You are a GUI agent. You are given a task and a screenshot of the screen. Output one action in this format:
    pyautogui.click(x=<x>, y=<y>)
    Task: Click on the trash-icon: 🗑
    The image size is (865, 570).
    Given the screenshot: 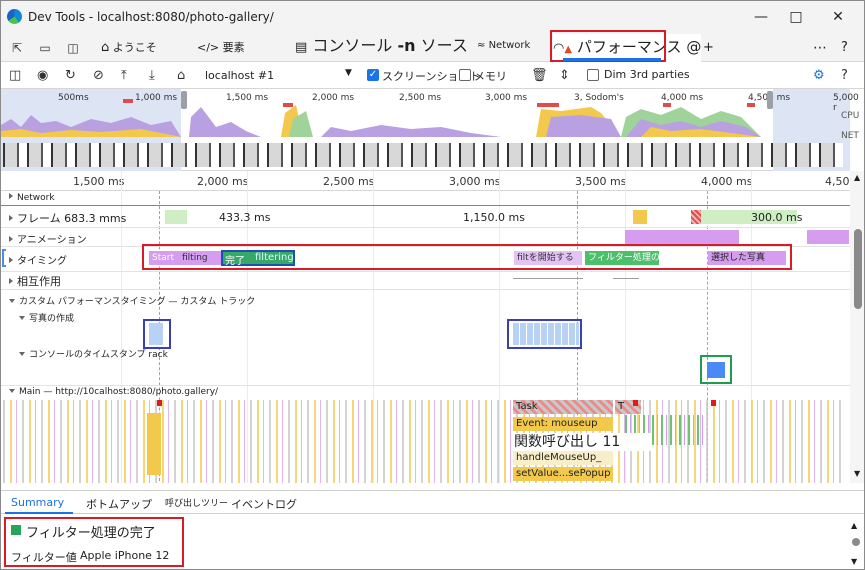 What is the action you would take?
    pyautogui.click(x=539, y=76)
    